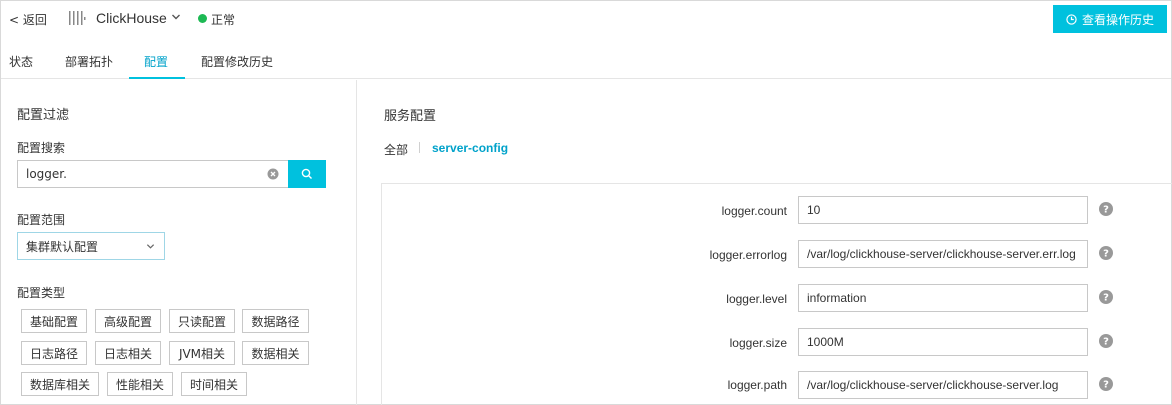 This screenshot has width=1172, height=405. I want to click on service-bars-icon, so click(77, 18).